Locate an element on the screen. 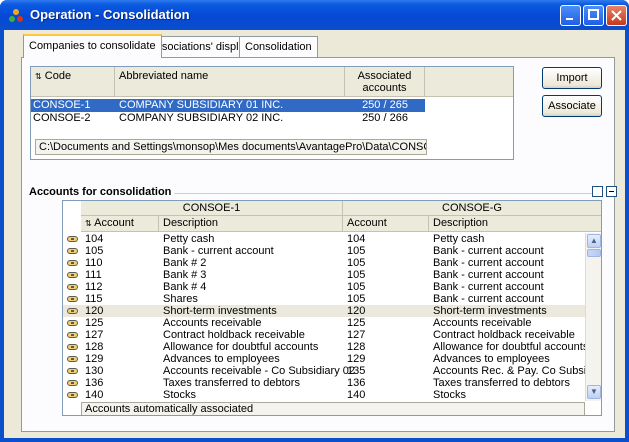 Image resolution: width=629 pixels, height=442 pixels. vertical-scrollbar: ▲ ▼ is located at coordinates (593, 317).